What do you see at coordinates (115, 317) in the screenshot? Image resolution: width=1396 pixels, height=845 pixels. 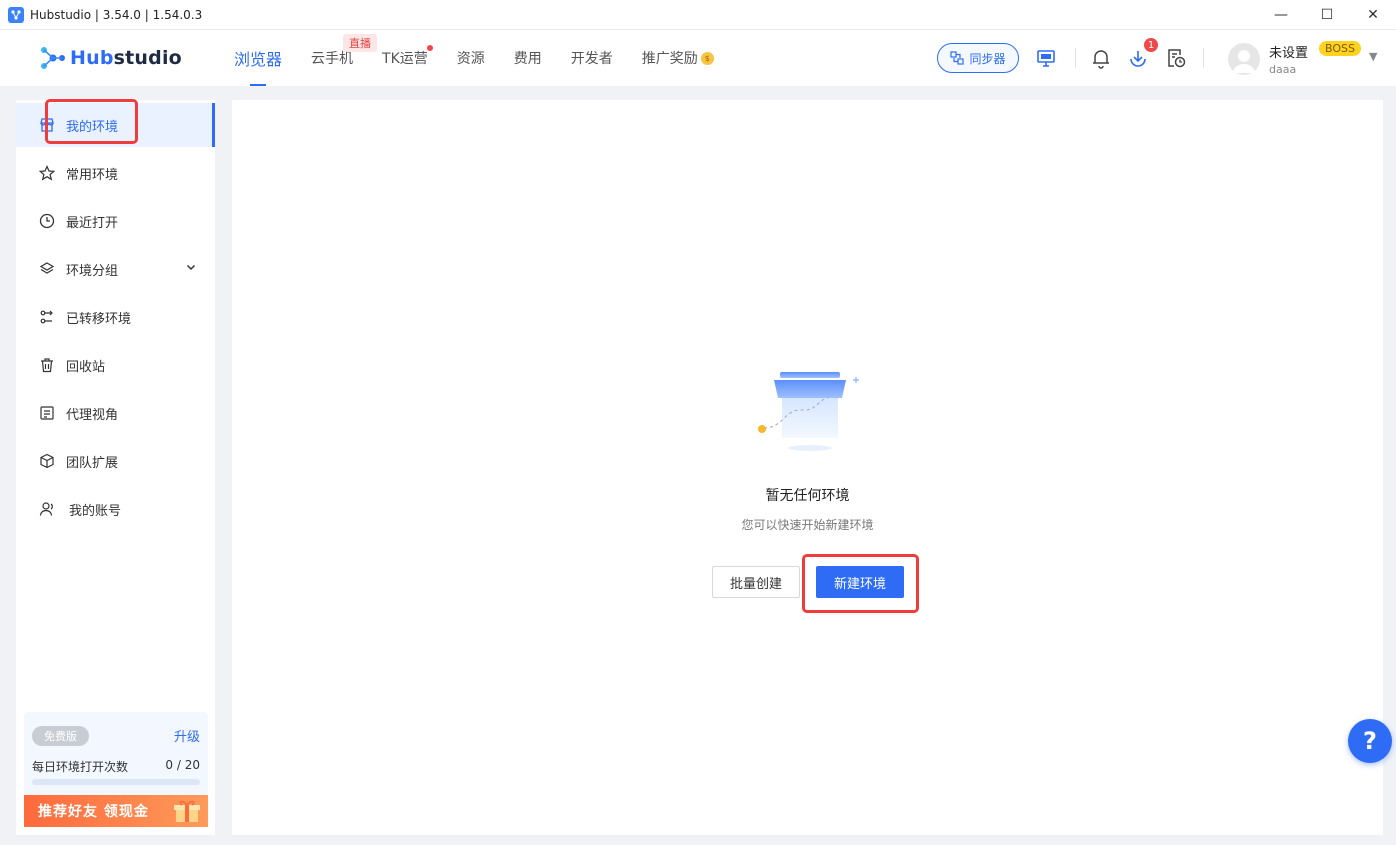 I see `sidebar-item-transferred: 已转移环境` at bounding box center [115, 317].